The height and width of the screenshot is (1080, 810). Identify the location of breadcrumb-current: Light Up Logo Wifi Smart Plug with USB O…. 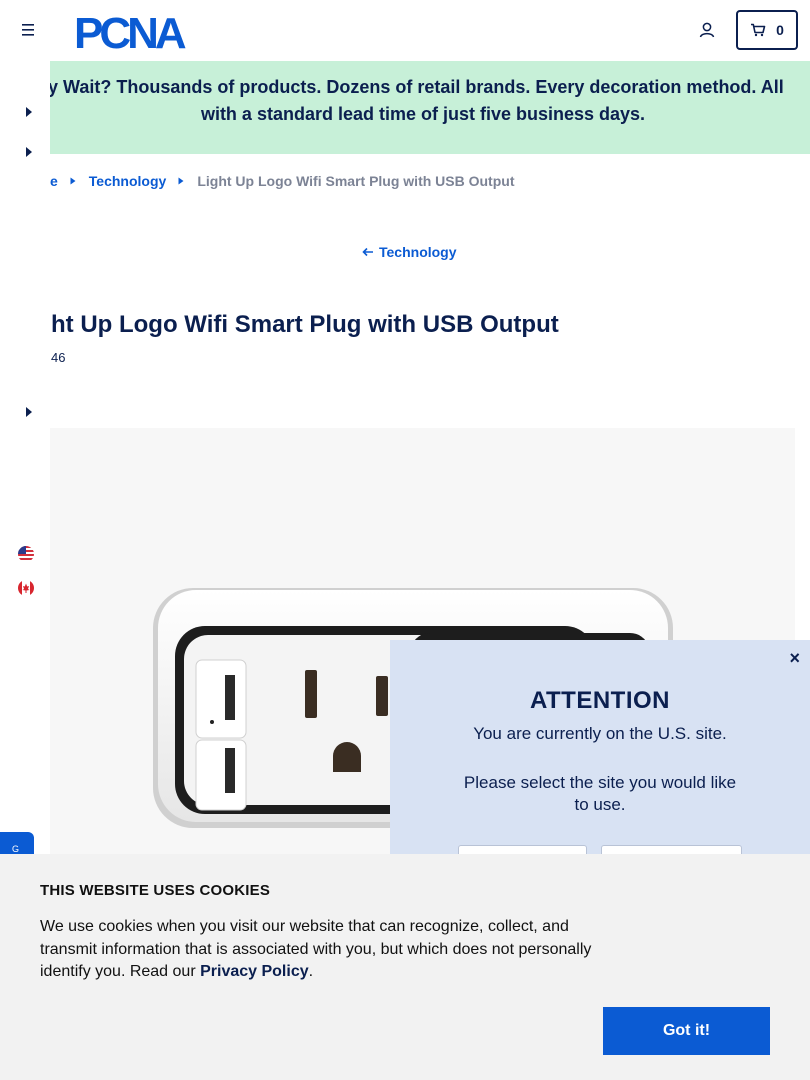
(356, 181).